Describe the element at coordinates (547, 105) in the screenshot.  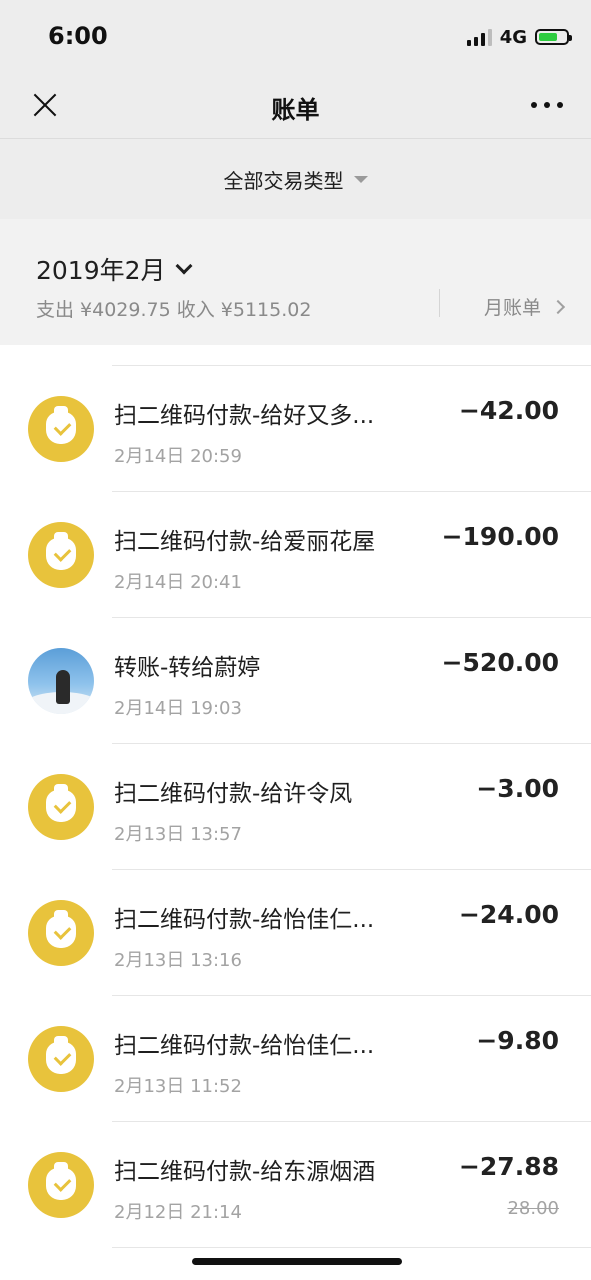
I see `more-icon` at that location.